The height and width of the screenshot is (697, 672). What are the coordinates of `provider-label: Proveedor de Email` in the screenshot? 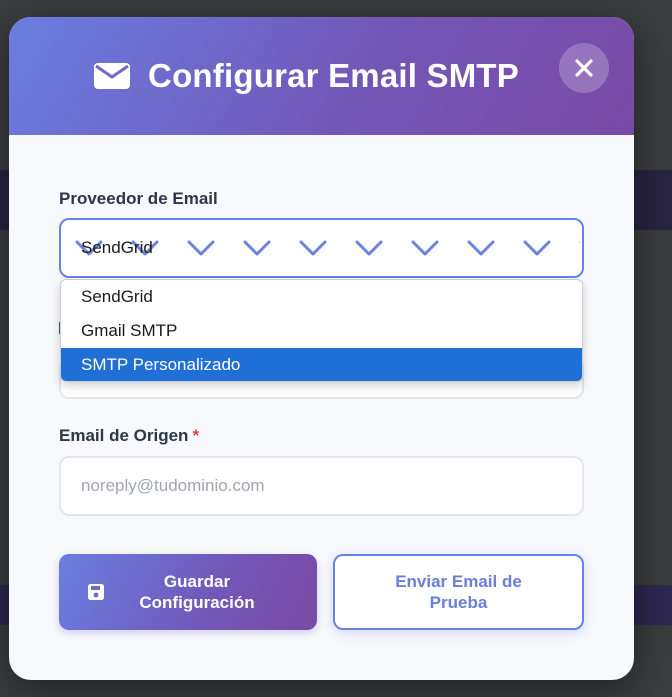 It's located at (138, 198).